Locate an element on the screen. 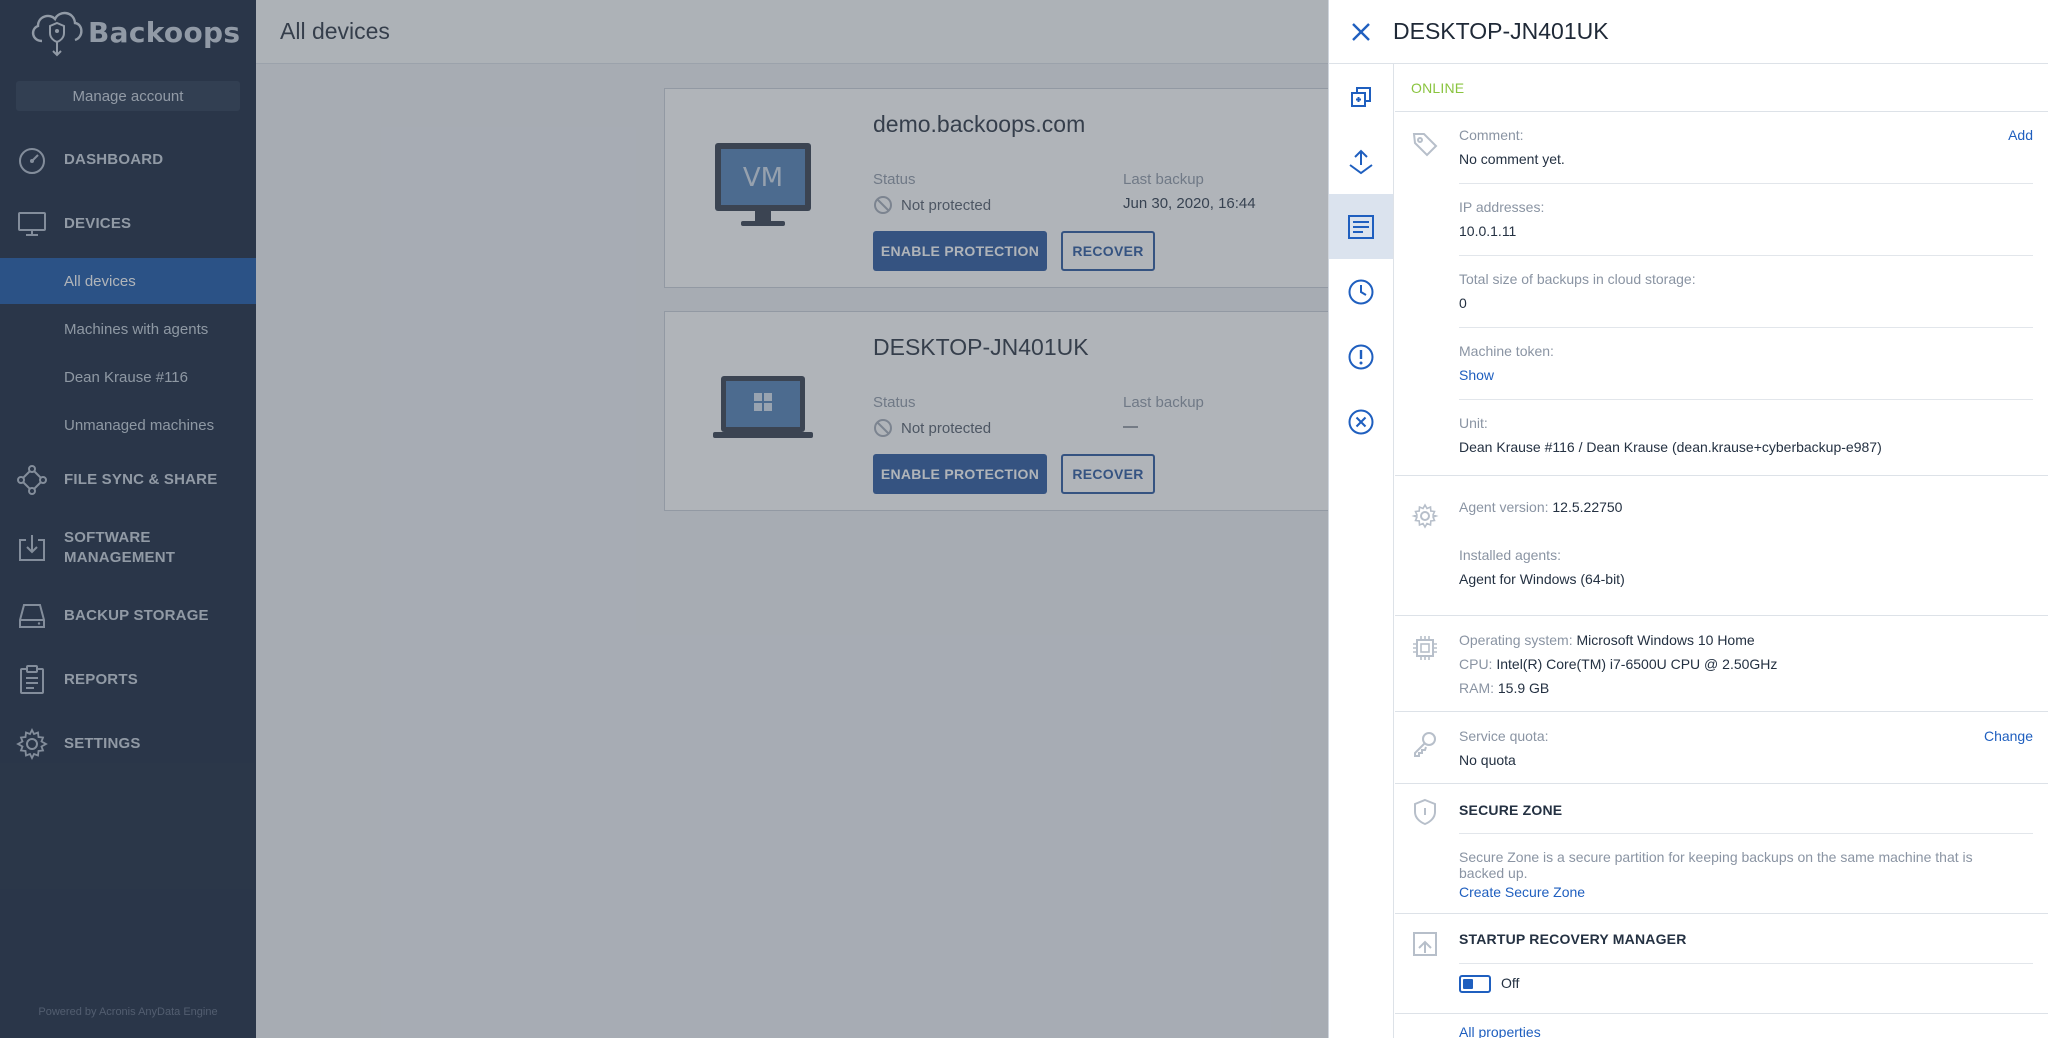 This screenshot has height=1038, width=2048. status-row: ONLINE is located at coordinates (1721, 88).